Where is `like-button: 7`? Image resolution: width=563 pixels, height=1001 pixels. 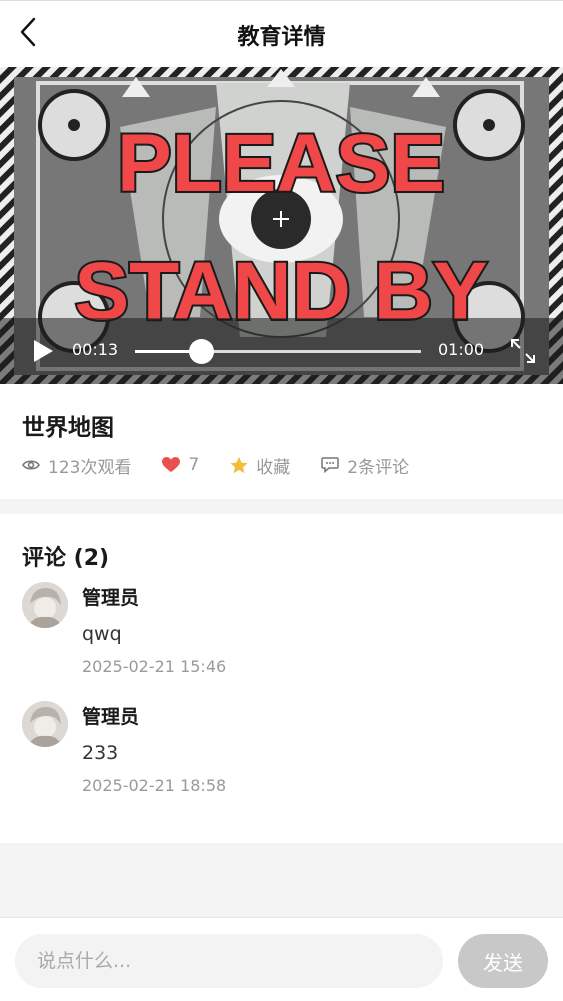 like-button: 7 is located at coordinates (180, 465).